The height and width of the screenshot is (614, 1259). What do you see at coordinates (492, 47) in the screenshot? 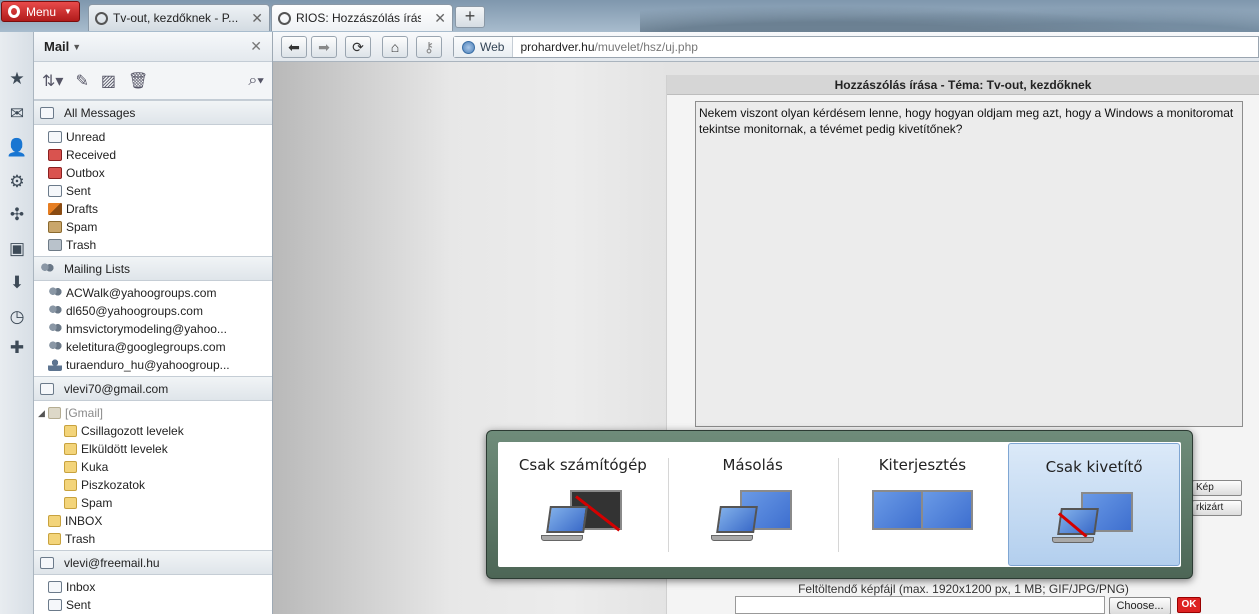
I see `web-badge-label: Web` at bounding box center [492, 47].